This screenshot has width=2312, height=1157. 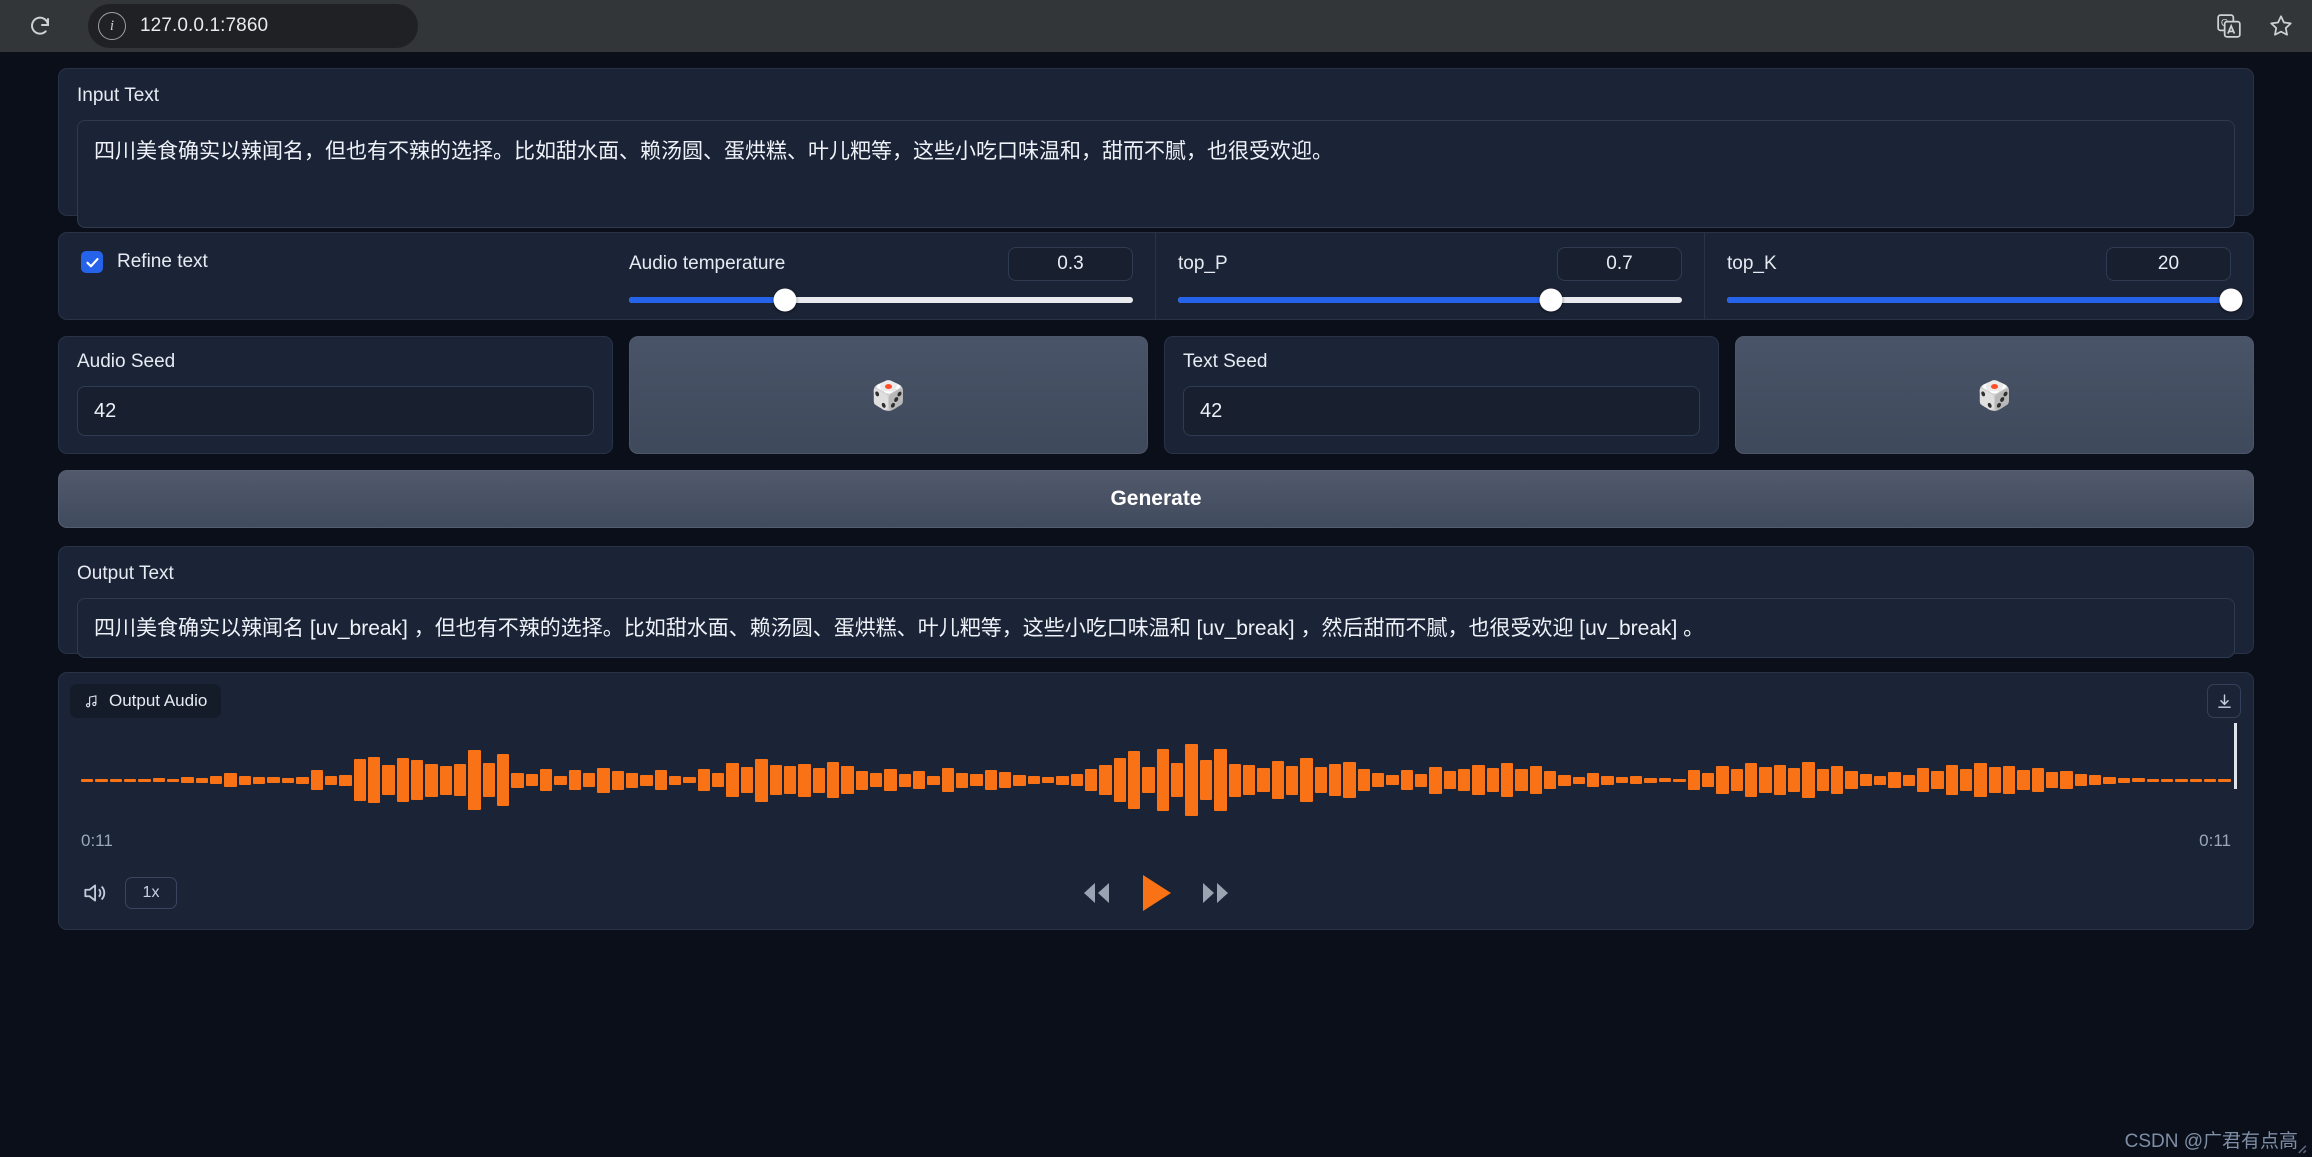 What do you see at coordinates (253, 26) in the screenshot?
I see `address-bar: i 127.0.0.1:7860` at bounding box center [253, 26].